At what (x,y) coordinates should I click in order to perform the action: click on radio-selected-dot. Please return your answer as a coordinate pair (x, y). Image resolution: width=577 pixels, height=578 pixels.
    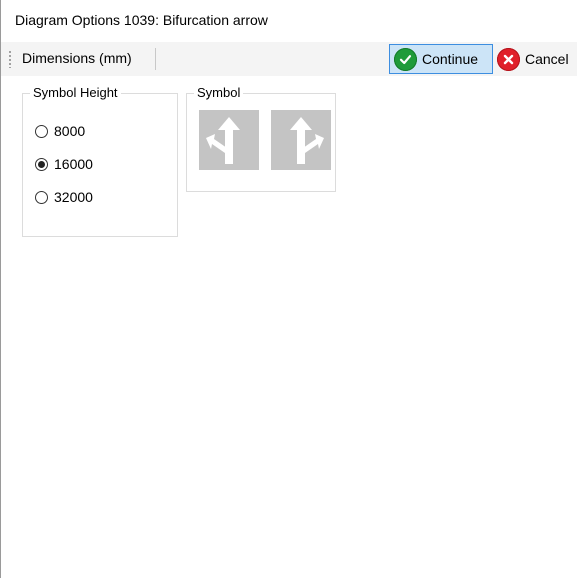
    Looking at the image, I should click on (41, 164).